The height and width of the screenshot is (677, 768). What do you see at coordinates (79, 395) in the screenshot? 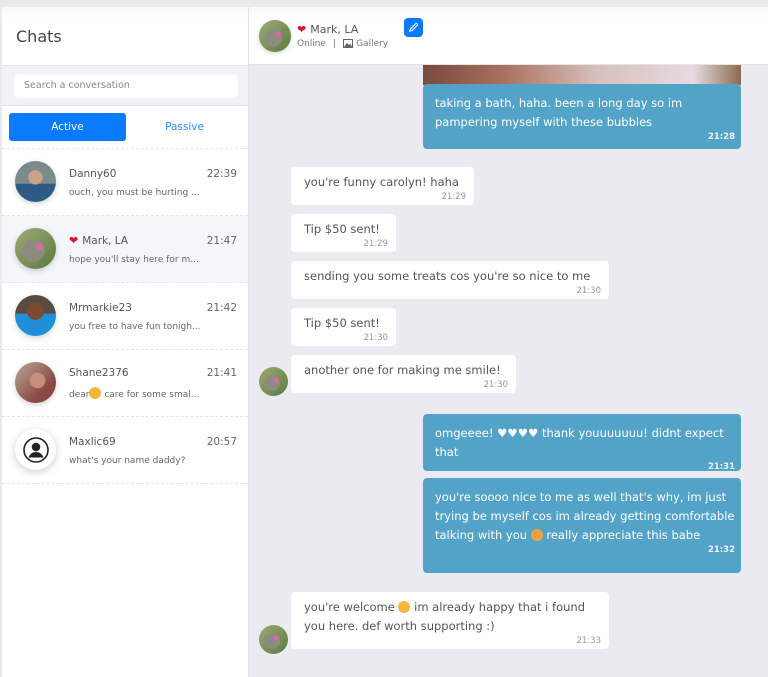
I see `chat-preview-start: dear` at bounding box center [79, 395].